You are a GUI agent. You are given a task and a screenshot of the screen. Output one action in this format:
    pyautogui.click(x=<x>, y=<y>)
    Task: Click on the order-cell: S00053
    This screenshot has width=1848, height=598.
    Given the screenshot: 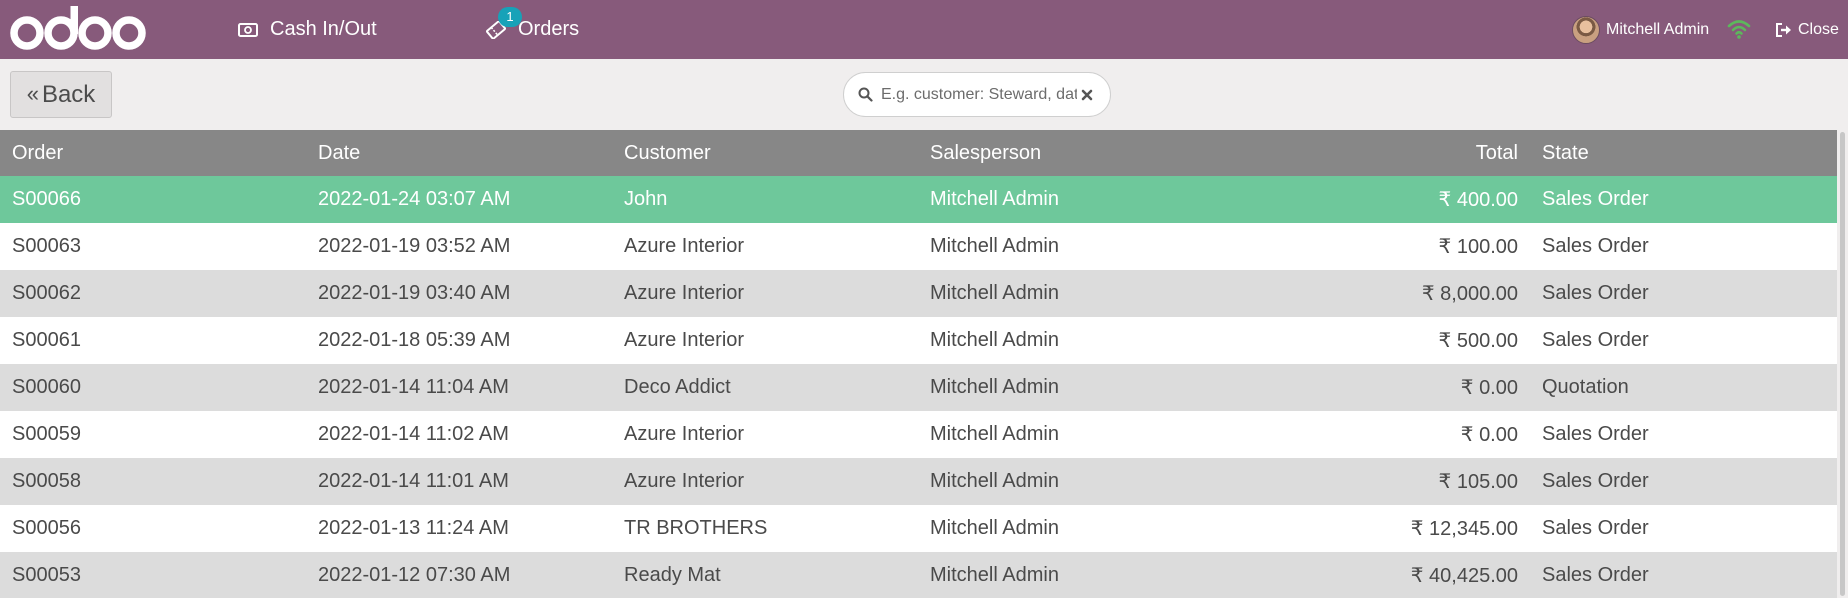 What is the action you would take?
    pyautogui.click(x=46, y=575)
    